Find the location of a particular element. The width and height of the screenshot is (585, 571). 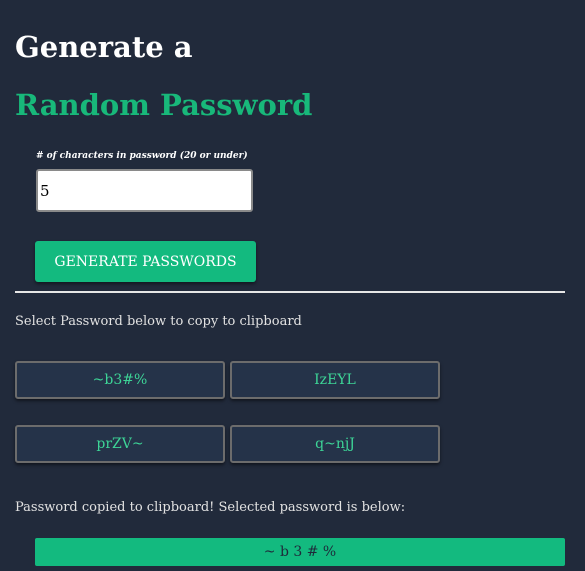

page-title-line-2: Random Password is located at coordinates (164, 105).